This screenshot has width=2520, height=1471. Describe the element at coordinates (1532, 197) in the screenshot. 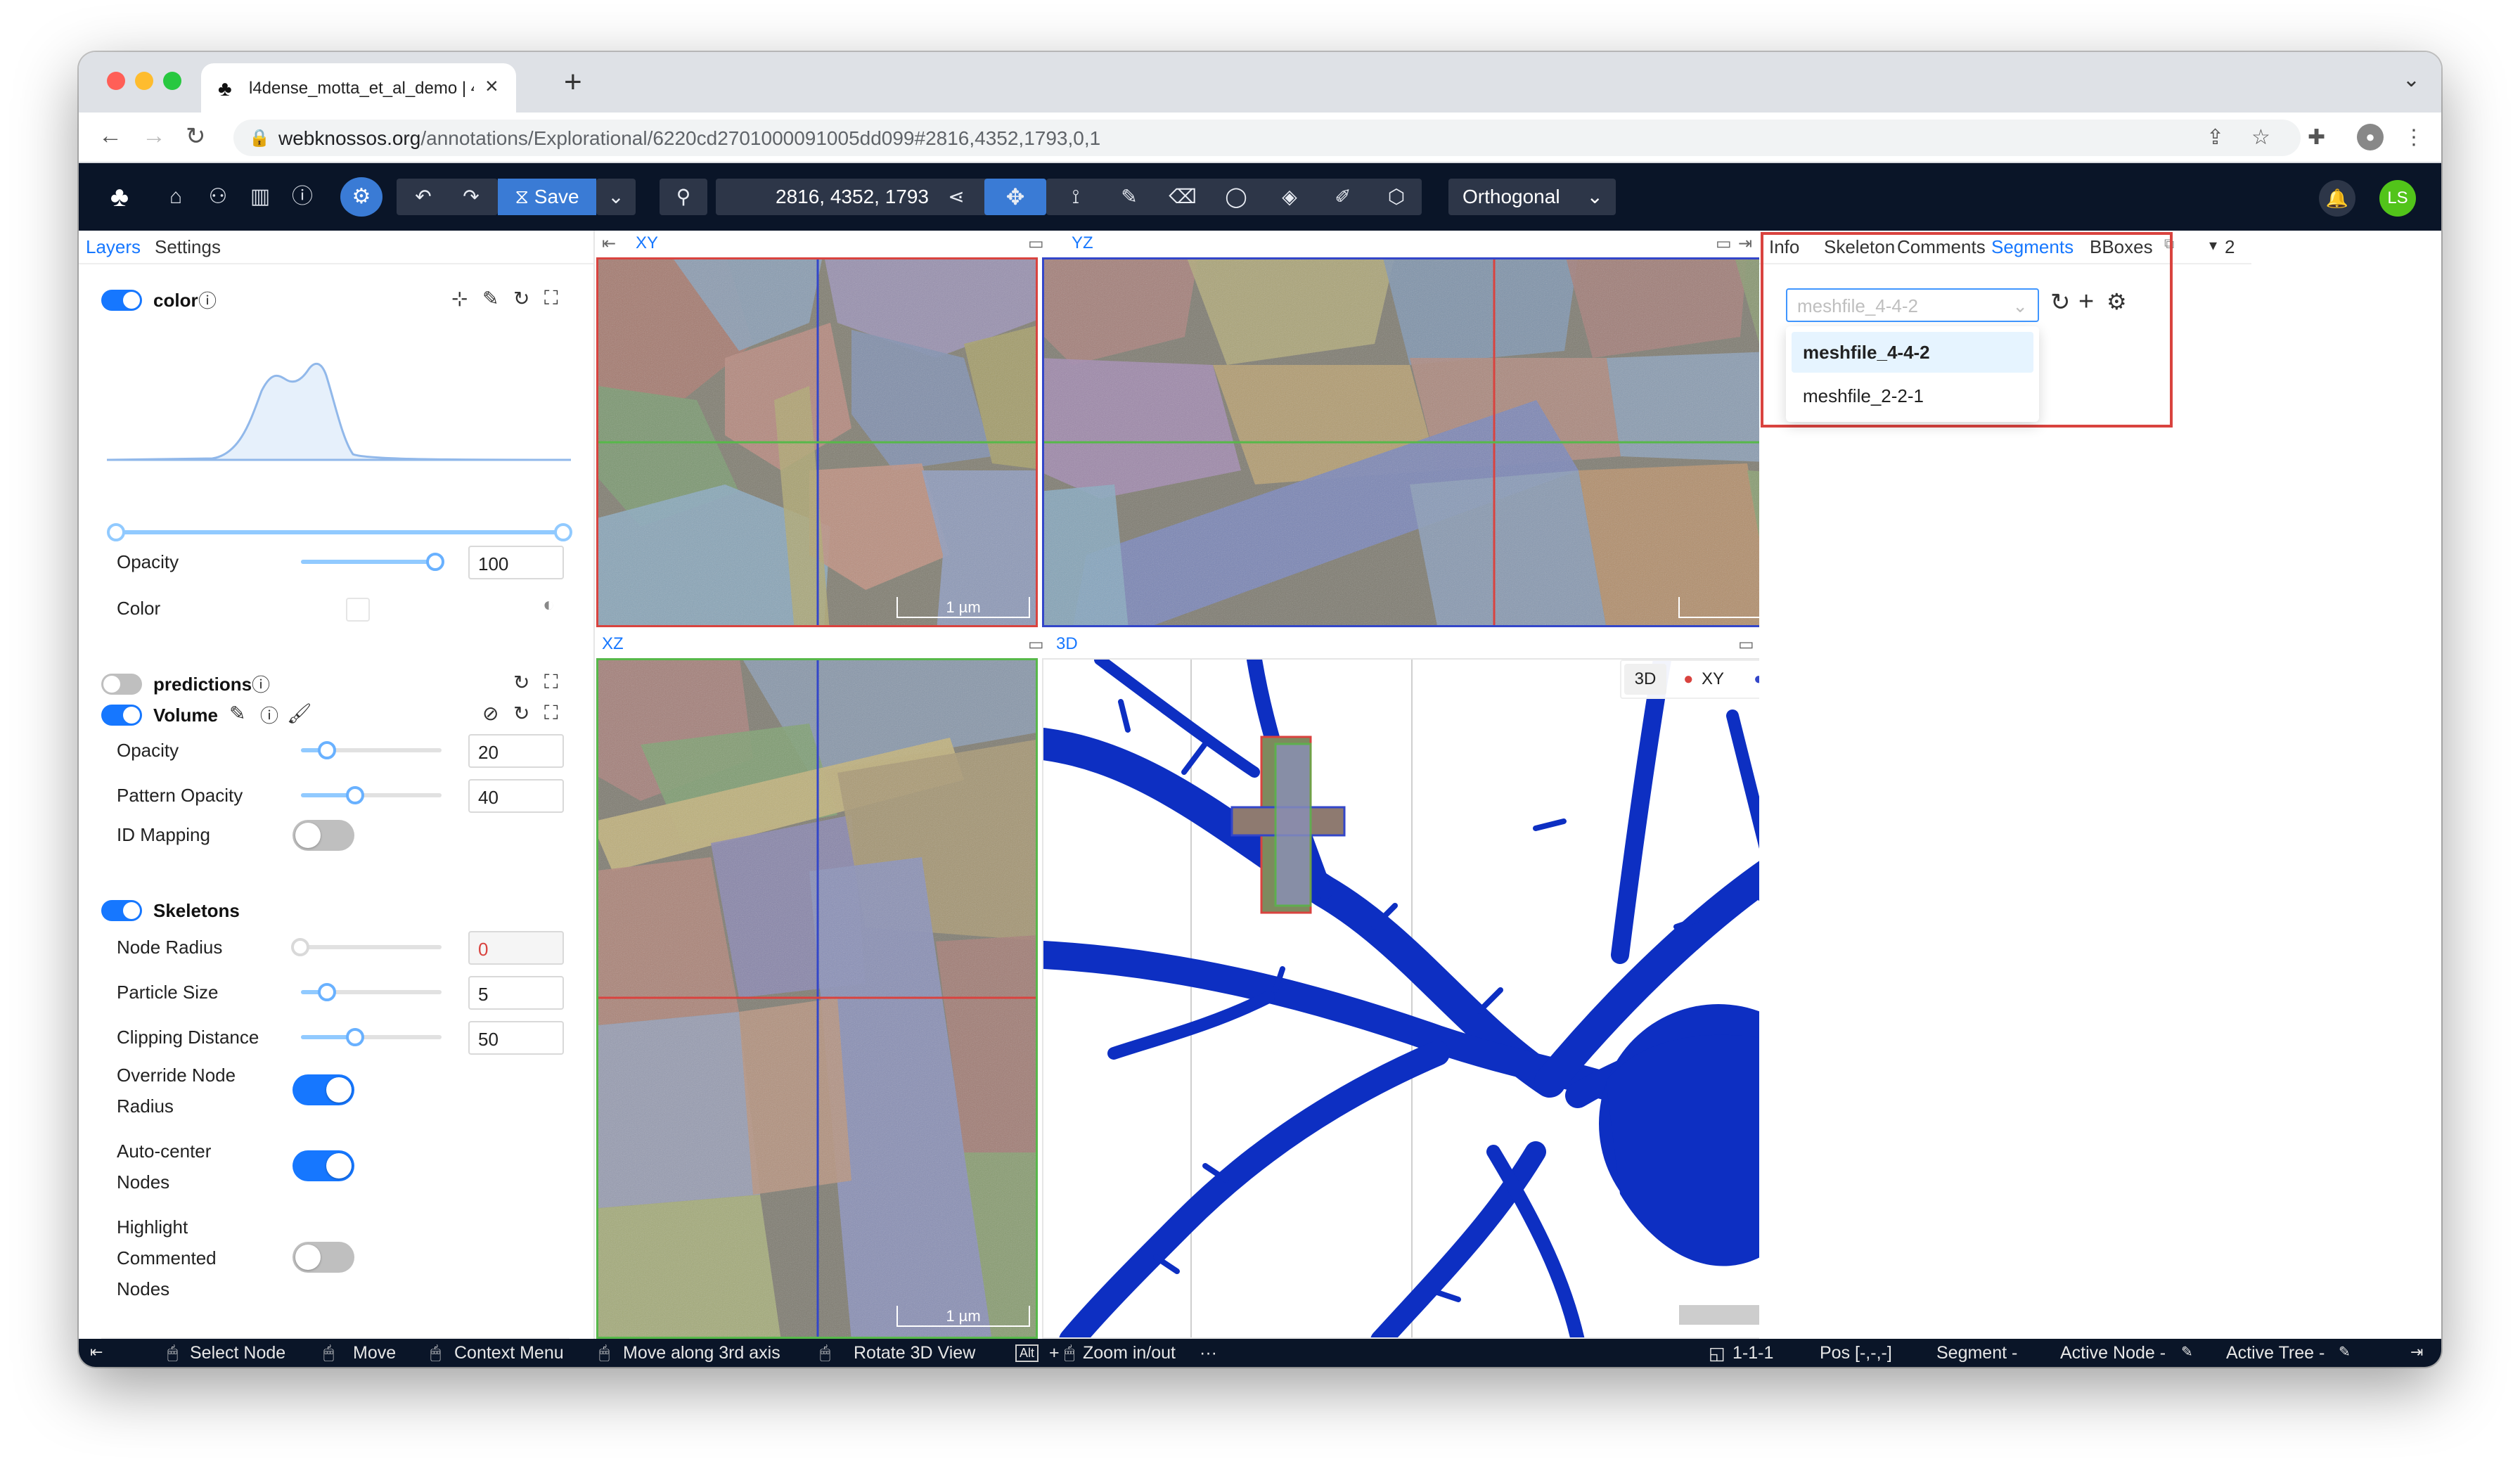

I see `view-mode-select: Orthogonal ⌄` at that location.